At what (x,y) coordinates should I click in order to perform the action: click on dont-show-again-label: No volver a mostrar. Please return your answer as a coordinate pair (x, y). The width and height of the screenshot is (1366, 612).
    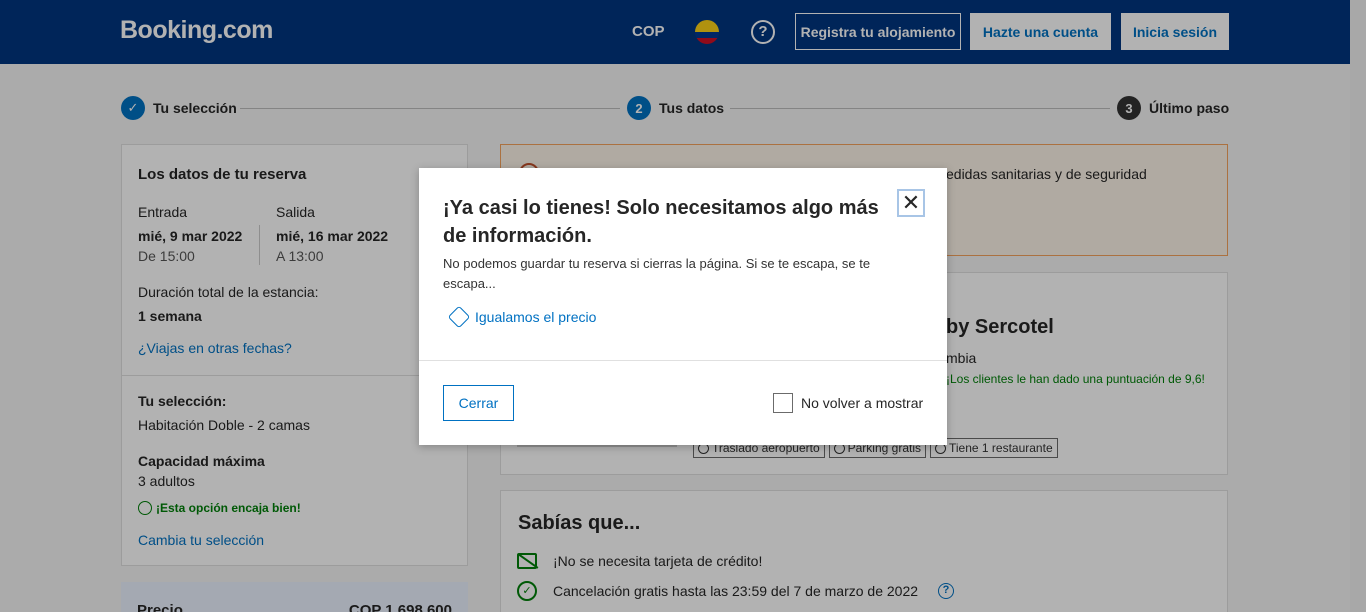
    Looking at the image, I should click on (862, 403).